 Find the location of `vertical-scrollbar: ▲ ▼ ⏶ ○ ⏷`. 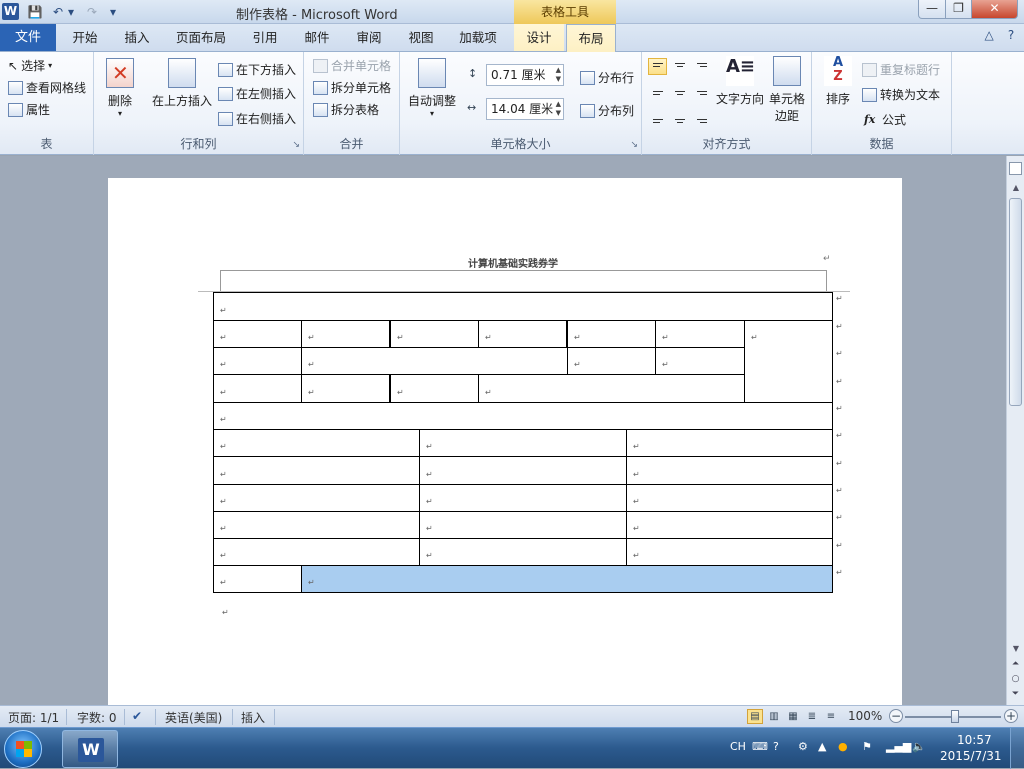

vertical-scrollbar: ▲ ▼ ⏶ ○ ⏷ is located at coordinates (1015, 430).